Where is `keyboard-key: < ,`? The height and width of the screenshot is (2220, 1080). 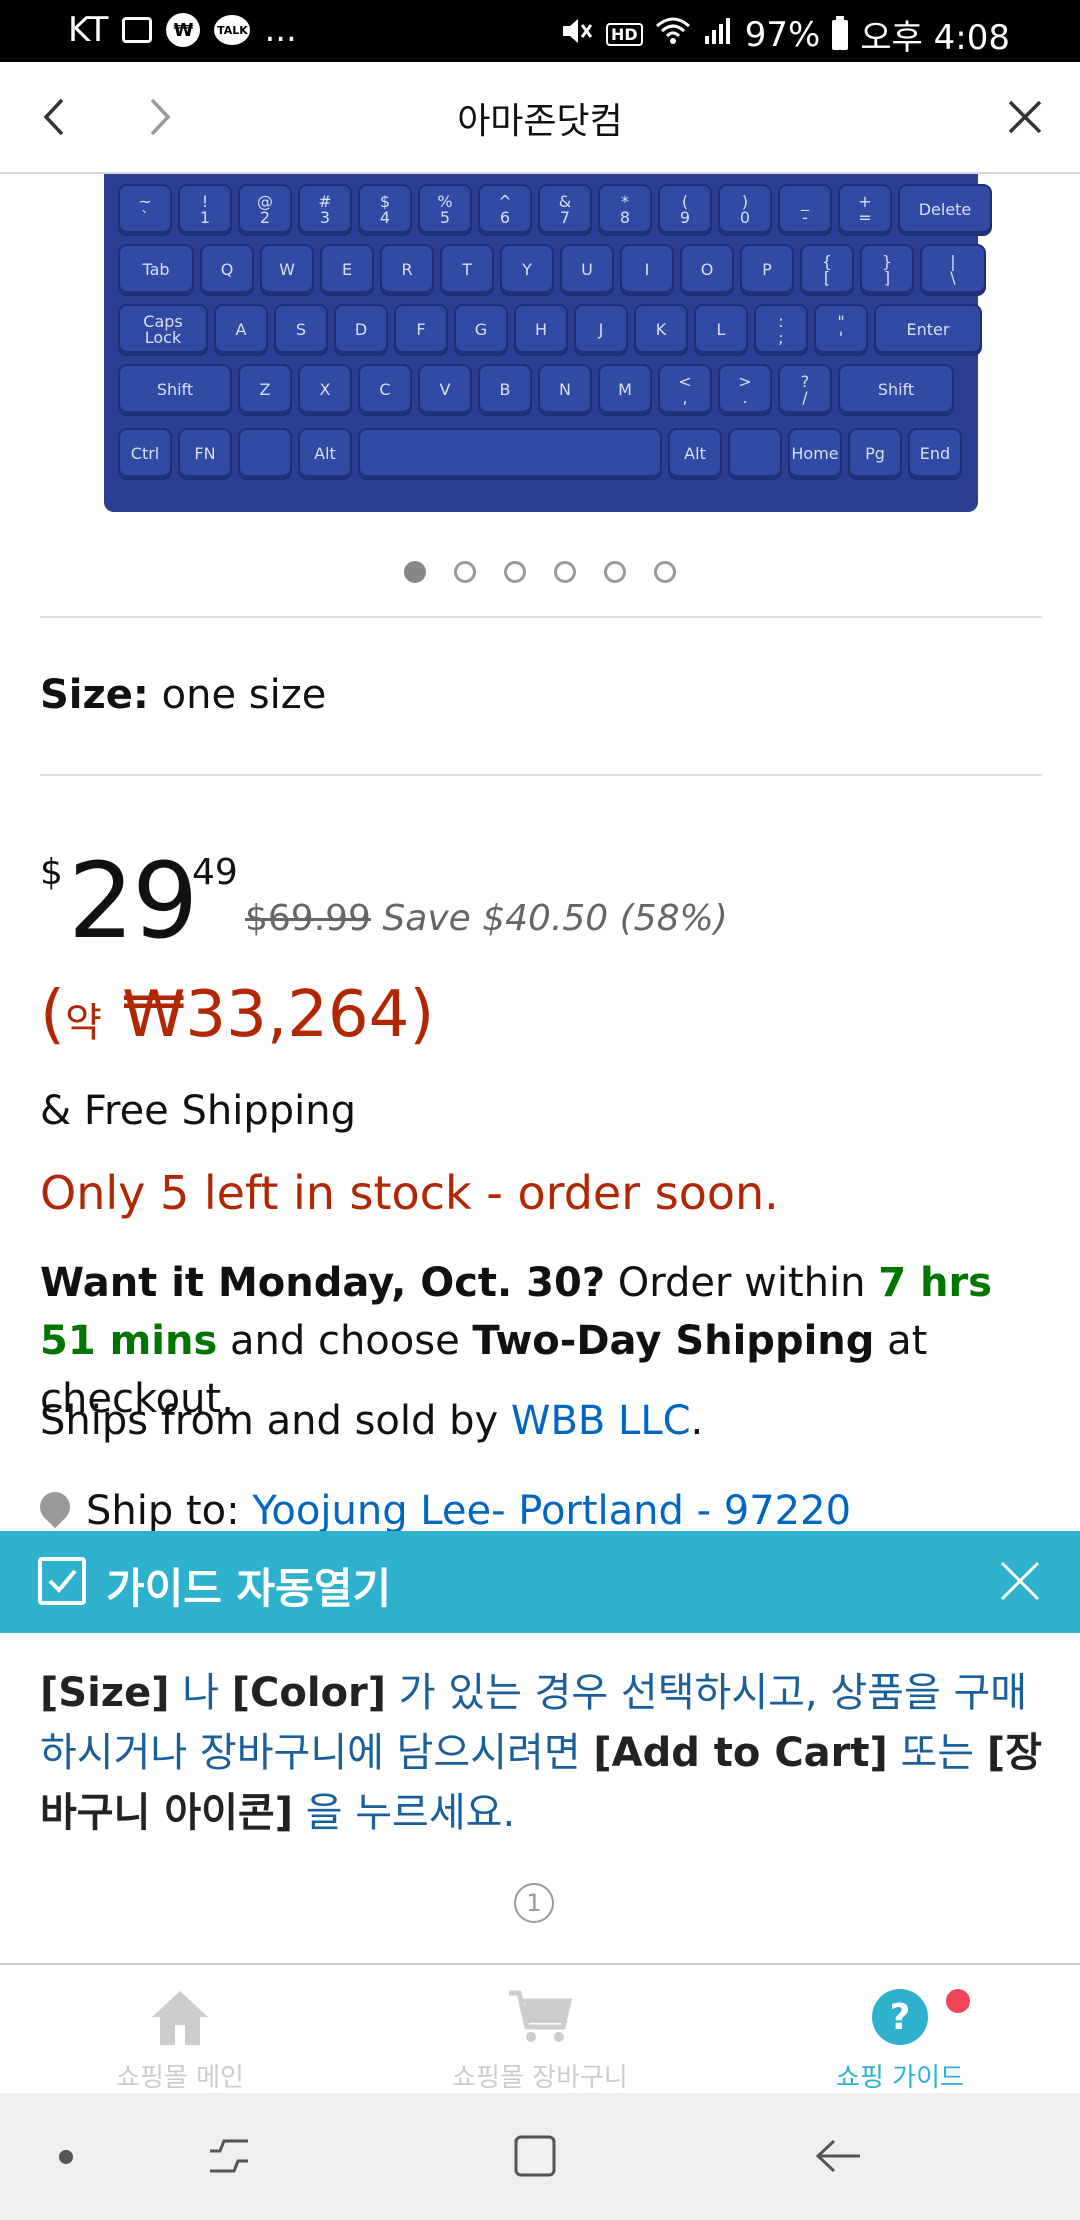
keyboard-key: < , is located at coordinates (685, 390).